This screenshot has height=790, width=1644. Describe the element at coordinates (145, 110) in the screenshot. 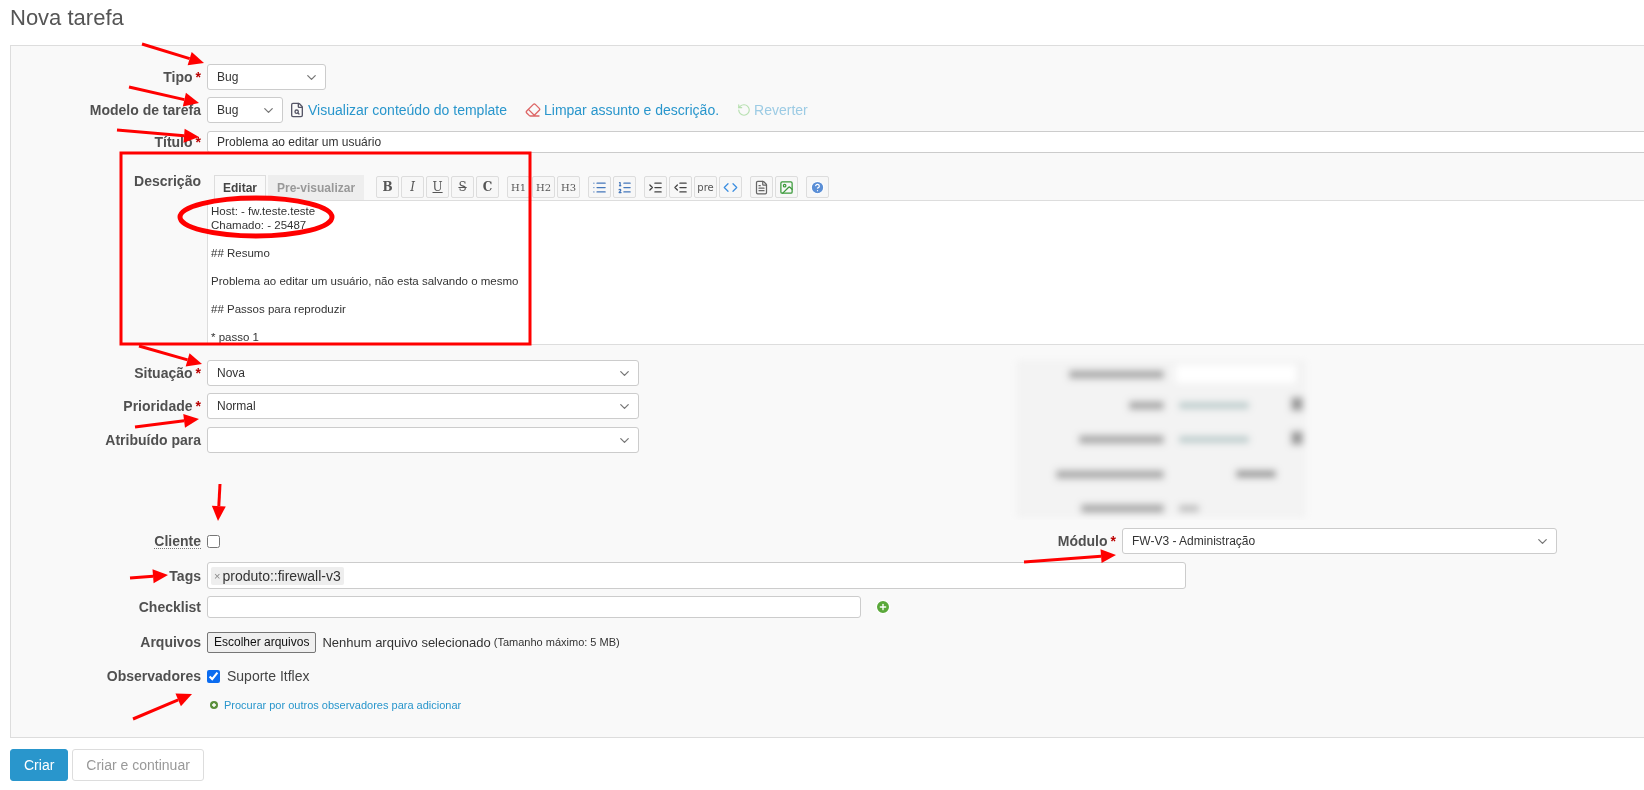

I see `field-label: Modelo de tarefa` at that location.